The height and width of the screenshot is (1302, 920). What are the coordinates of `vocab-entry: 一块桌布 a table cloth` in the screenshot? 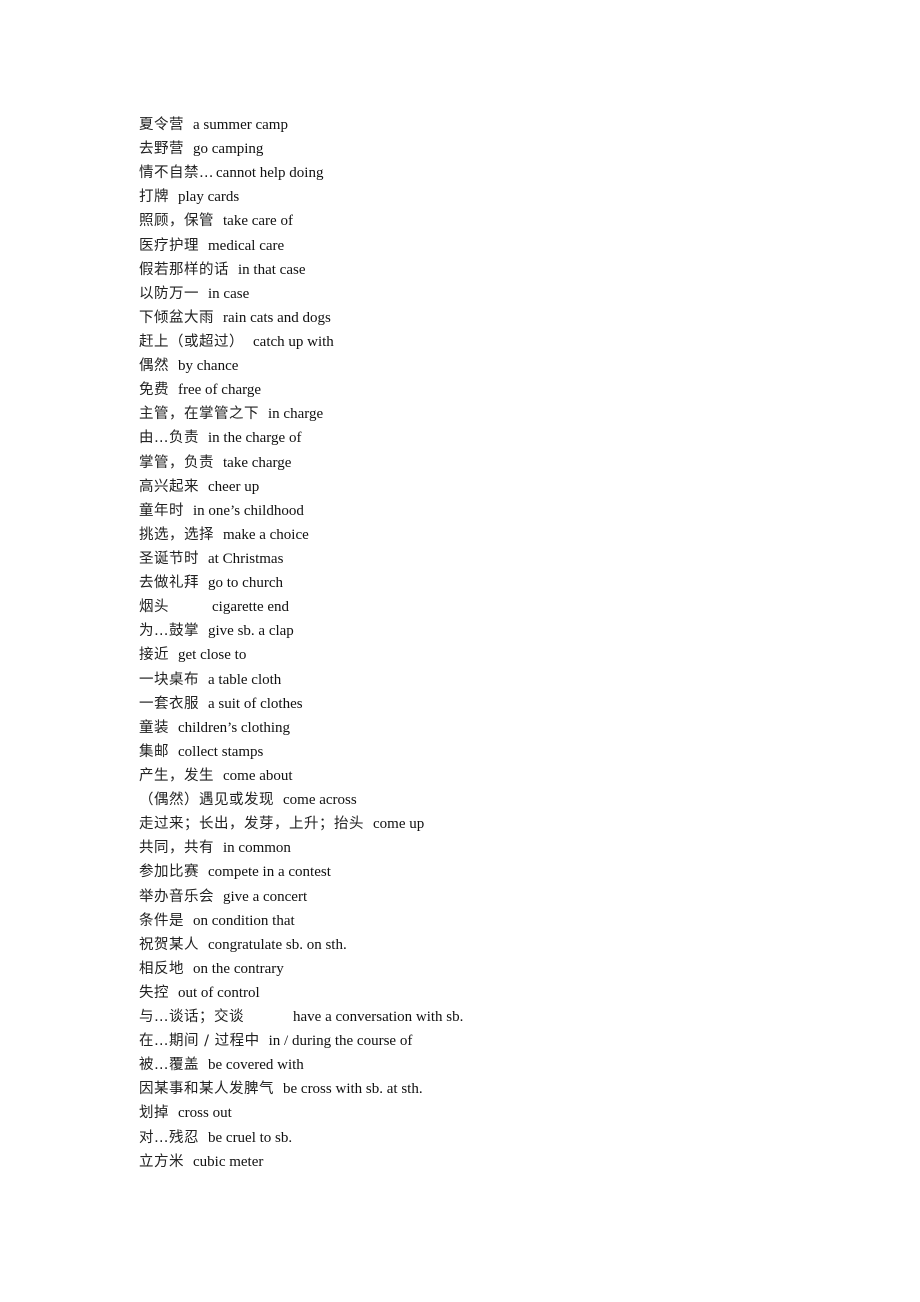 It's located at (301, 680).